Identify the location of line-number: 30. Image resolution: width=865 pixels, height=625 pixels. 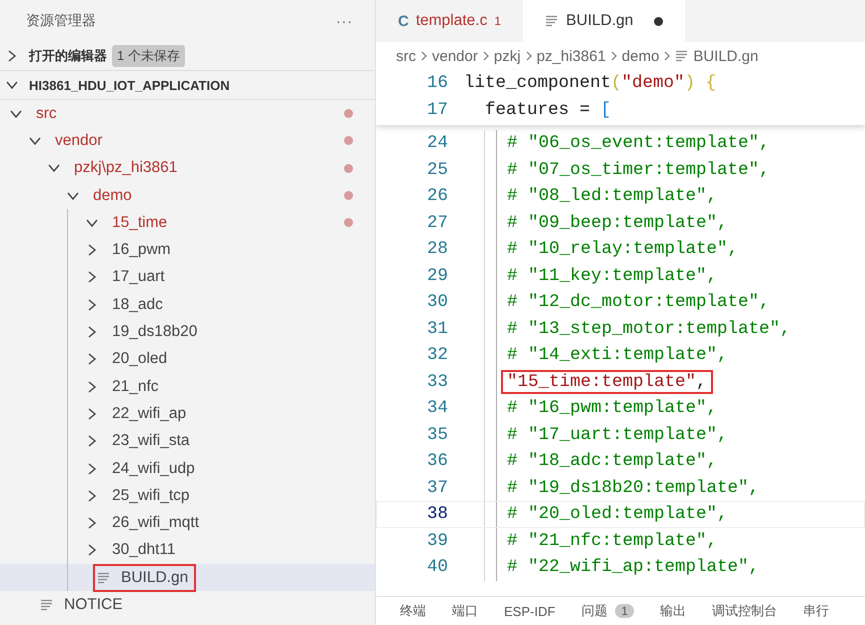
(437, 302).